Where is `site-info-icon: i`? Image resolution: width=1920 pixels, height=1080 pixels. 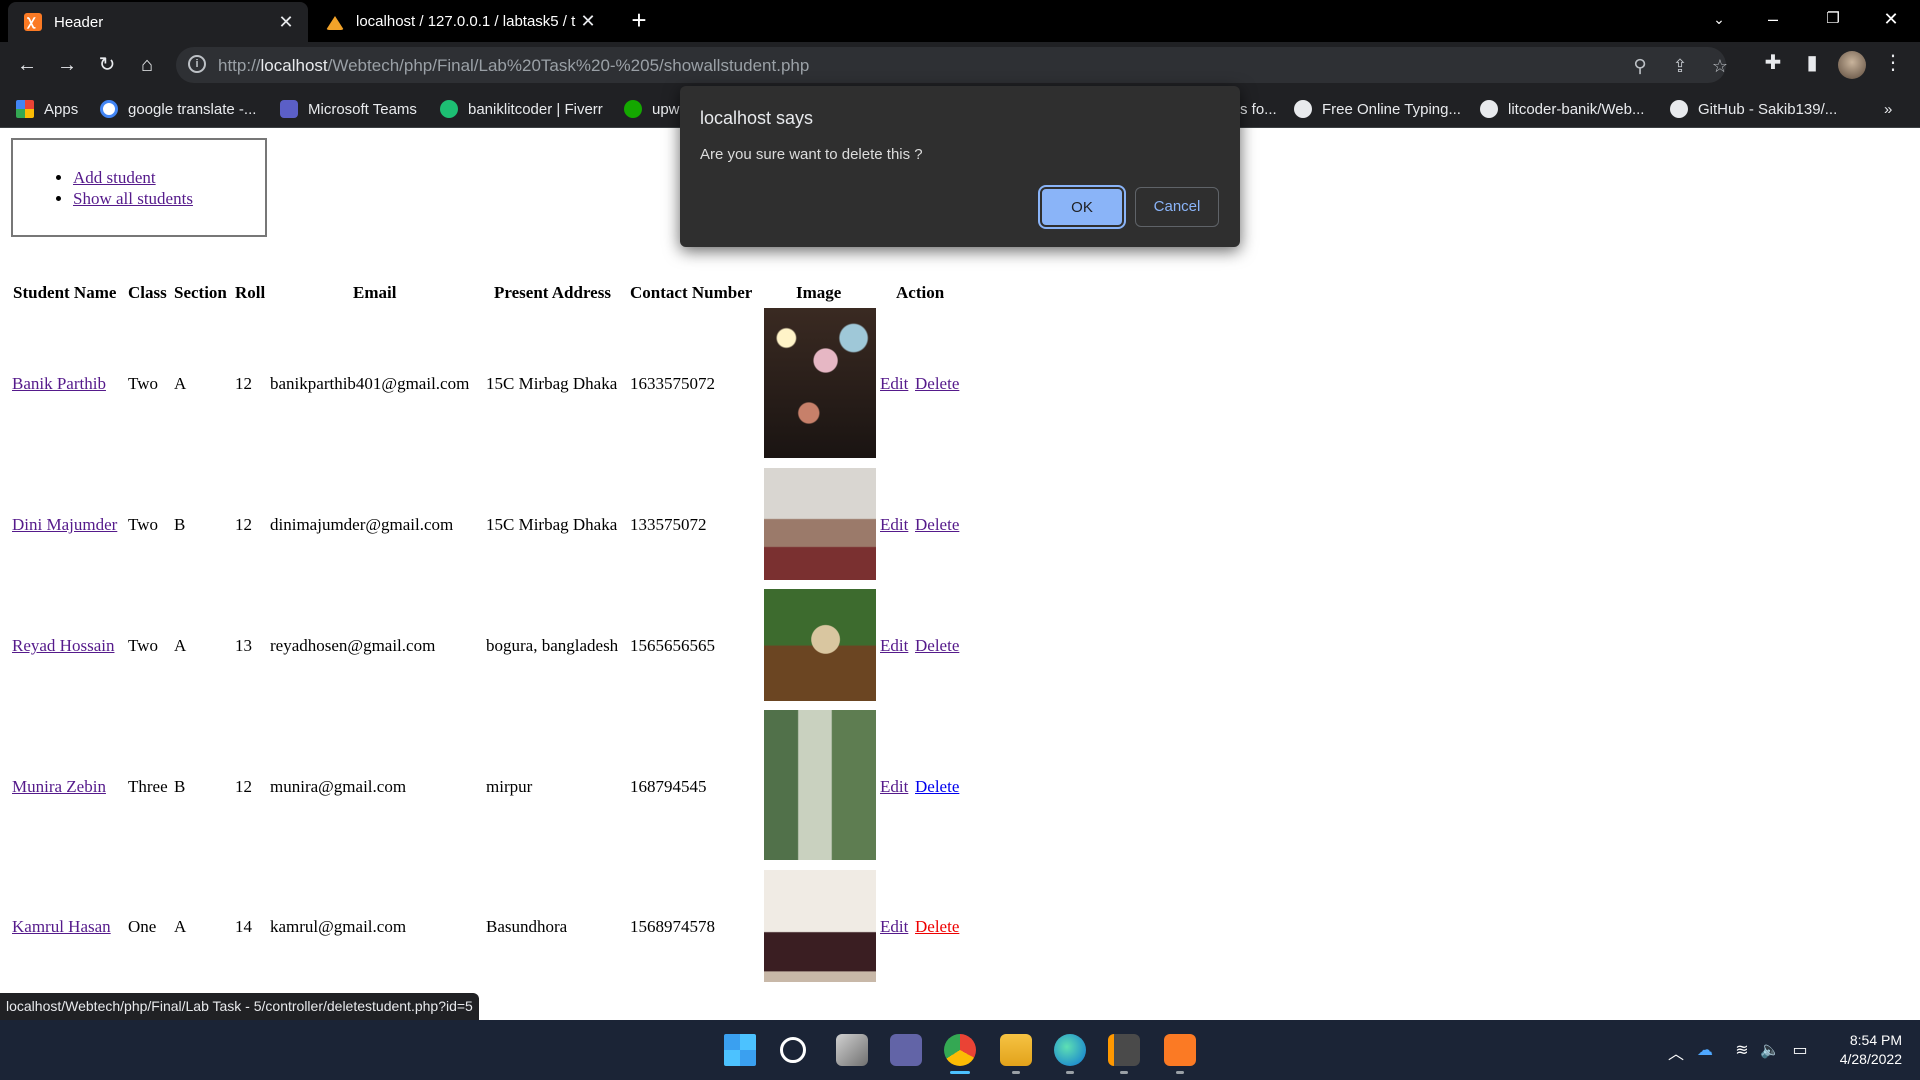 site-info-icon: i is located at coordinates (197, 64).